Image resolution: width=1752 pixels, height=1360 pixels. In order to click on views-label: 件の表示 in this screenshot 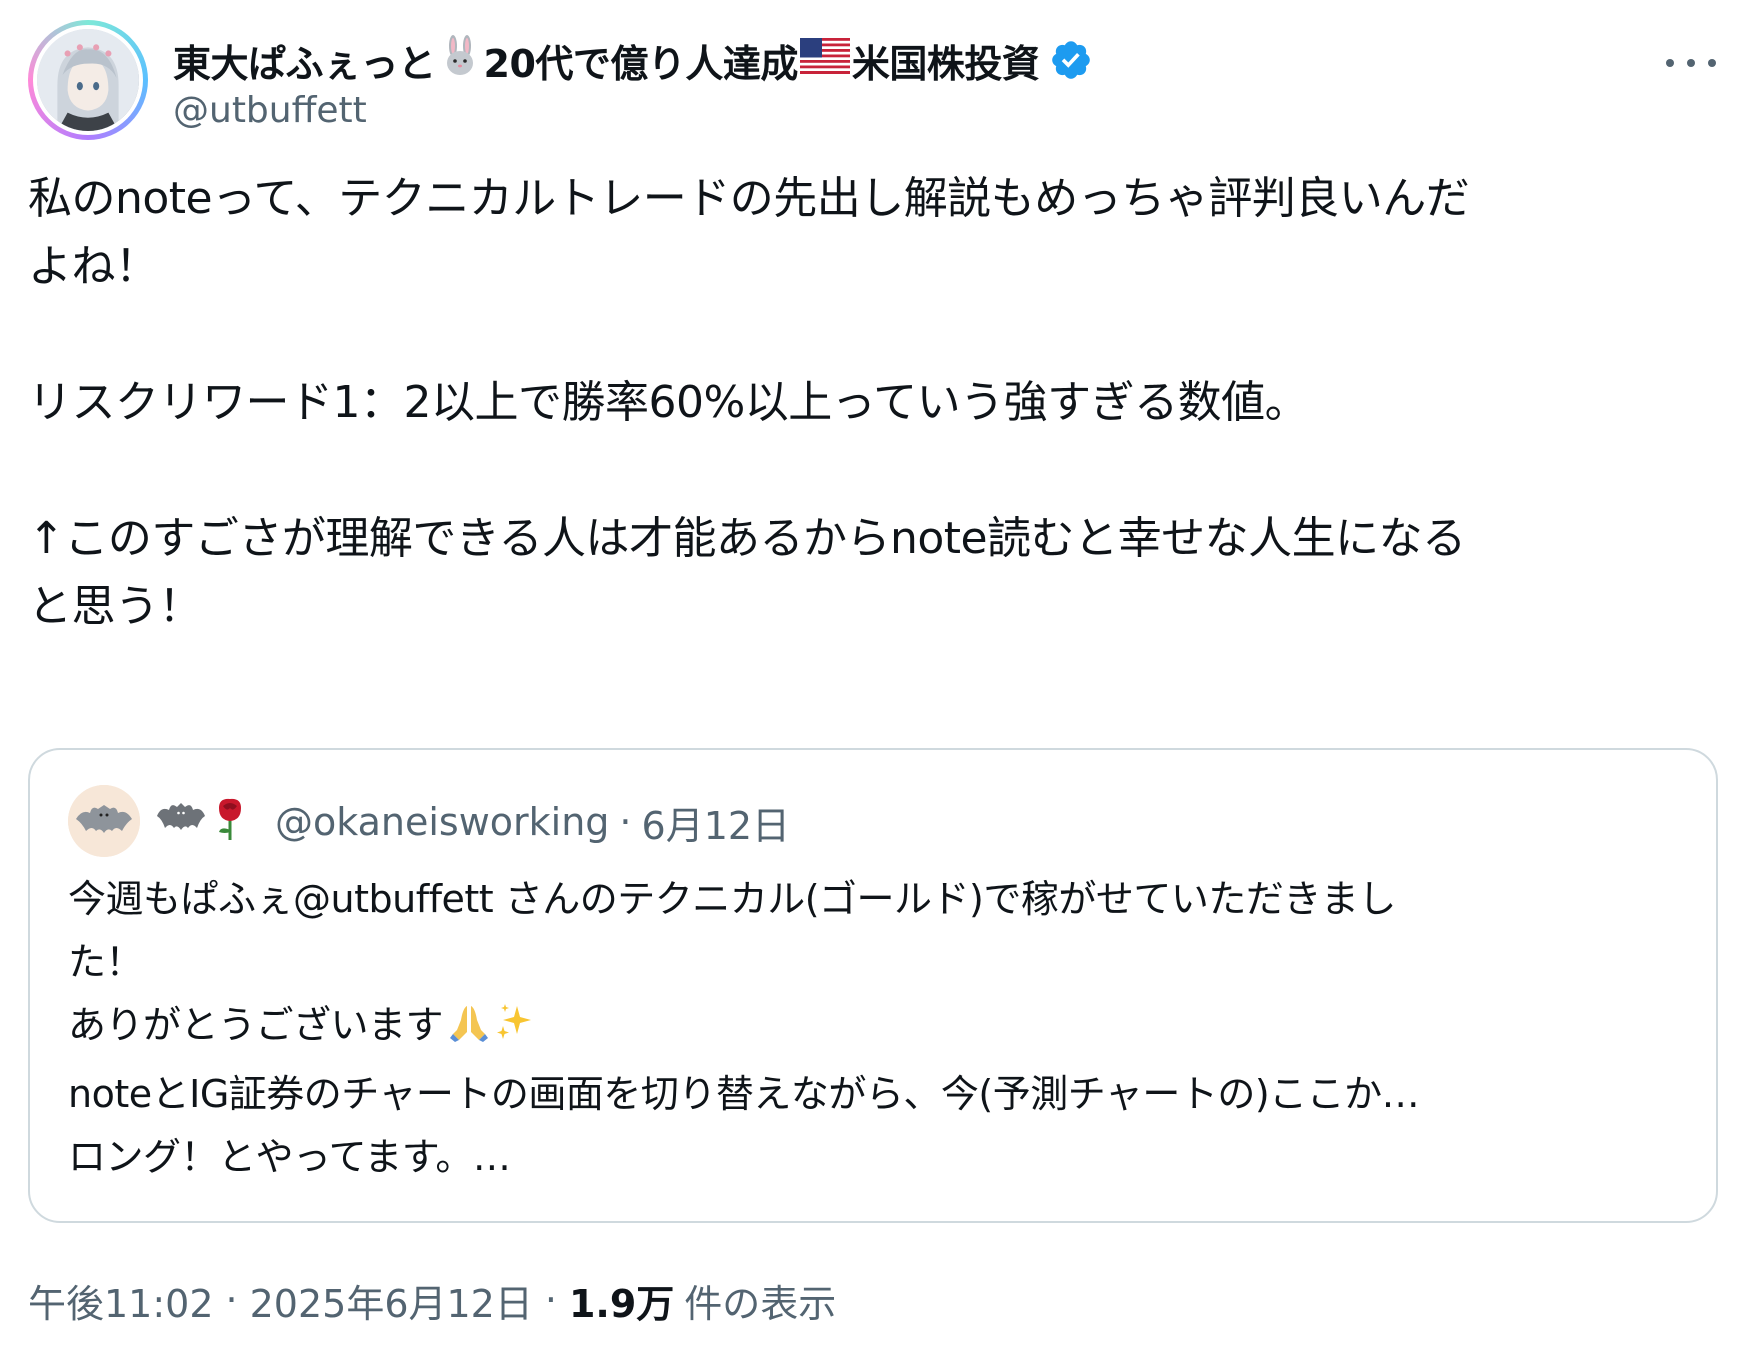, I will do `click(760, 1303)`.